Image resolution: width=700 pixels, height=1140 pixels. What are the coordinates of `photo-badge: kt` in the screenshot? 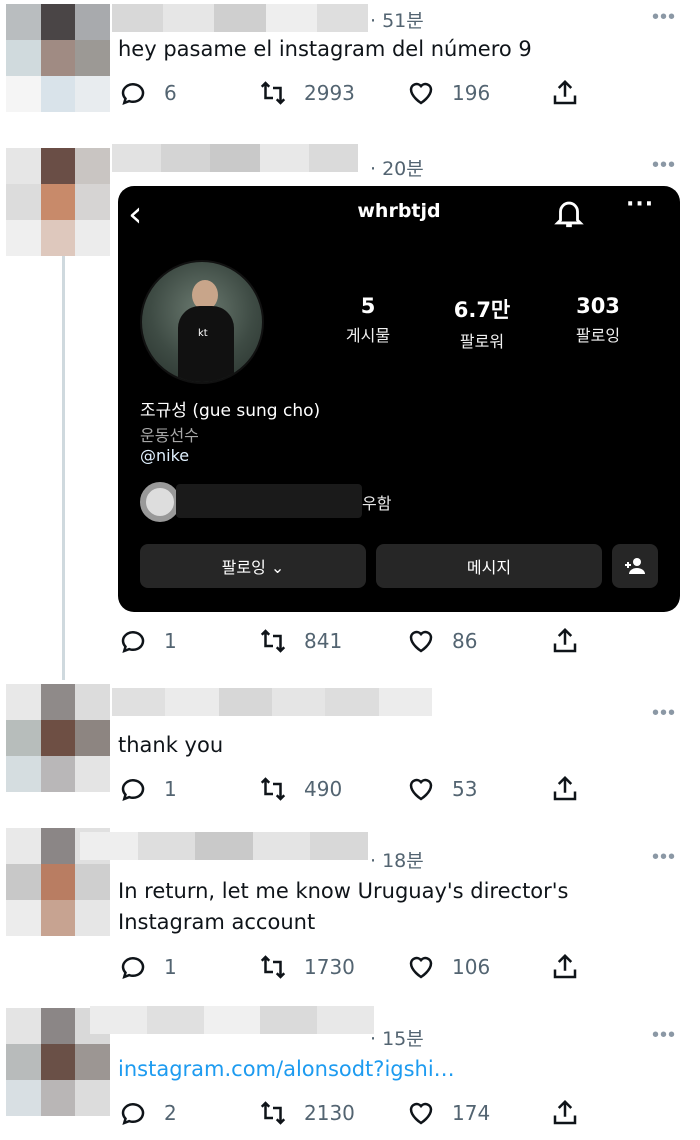 It's located at (203, 333).